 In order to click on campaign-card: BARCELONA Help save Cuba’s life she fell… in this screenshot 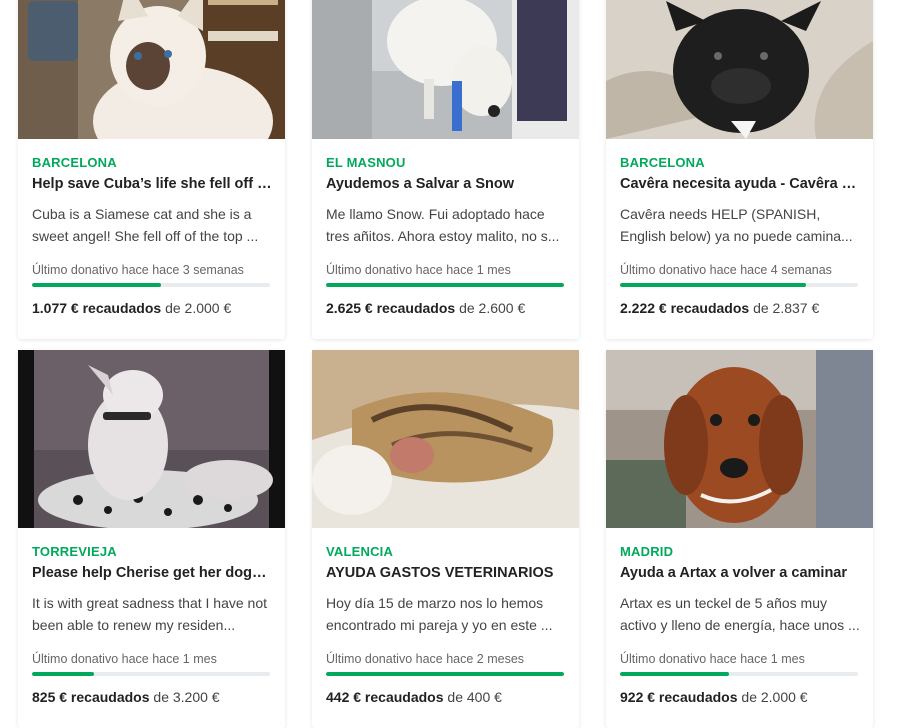, I will do `click(151, 169)`.